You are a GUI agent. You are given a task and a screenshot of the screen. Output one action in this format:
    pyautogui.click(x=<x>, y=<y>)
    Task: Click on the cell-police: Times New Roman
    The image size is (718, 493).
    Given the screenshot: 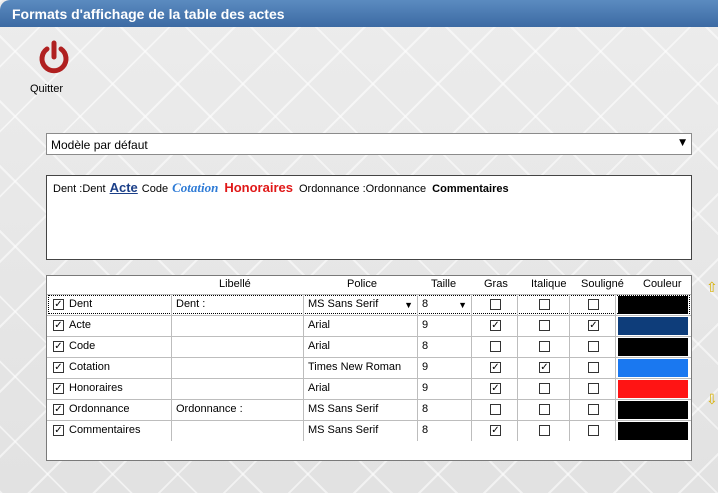 What is the action you would take?
    pyautogui.click(x=360, y=368)
    